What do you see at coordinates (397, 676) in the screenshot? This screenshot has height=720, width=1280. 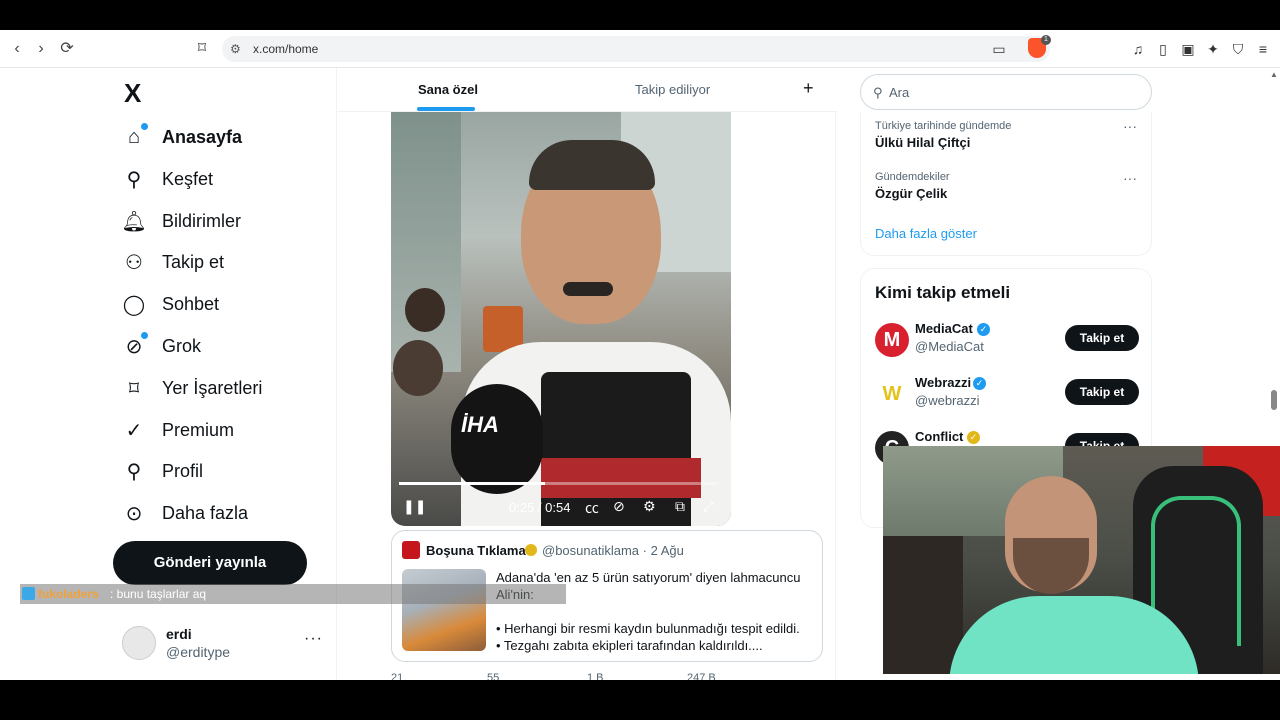 I see `reply-count: 21` at bounding box center [397, 676].